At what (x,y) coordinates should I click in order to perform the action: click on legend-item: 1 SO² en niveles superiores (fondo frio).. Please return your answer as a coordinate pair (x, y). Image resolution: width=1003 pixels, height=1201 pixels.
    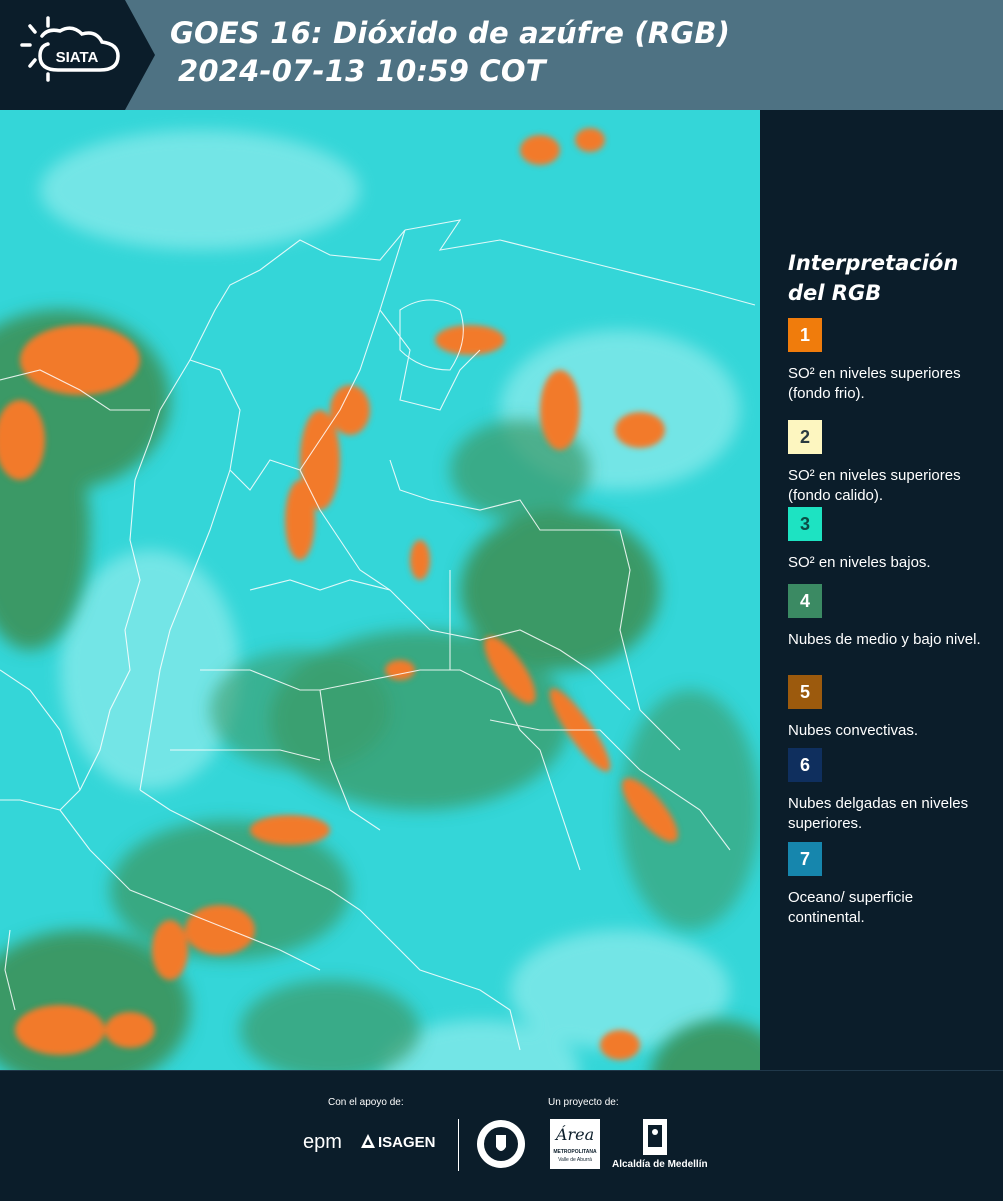
    Looking at the image, I should click on (890, 361).